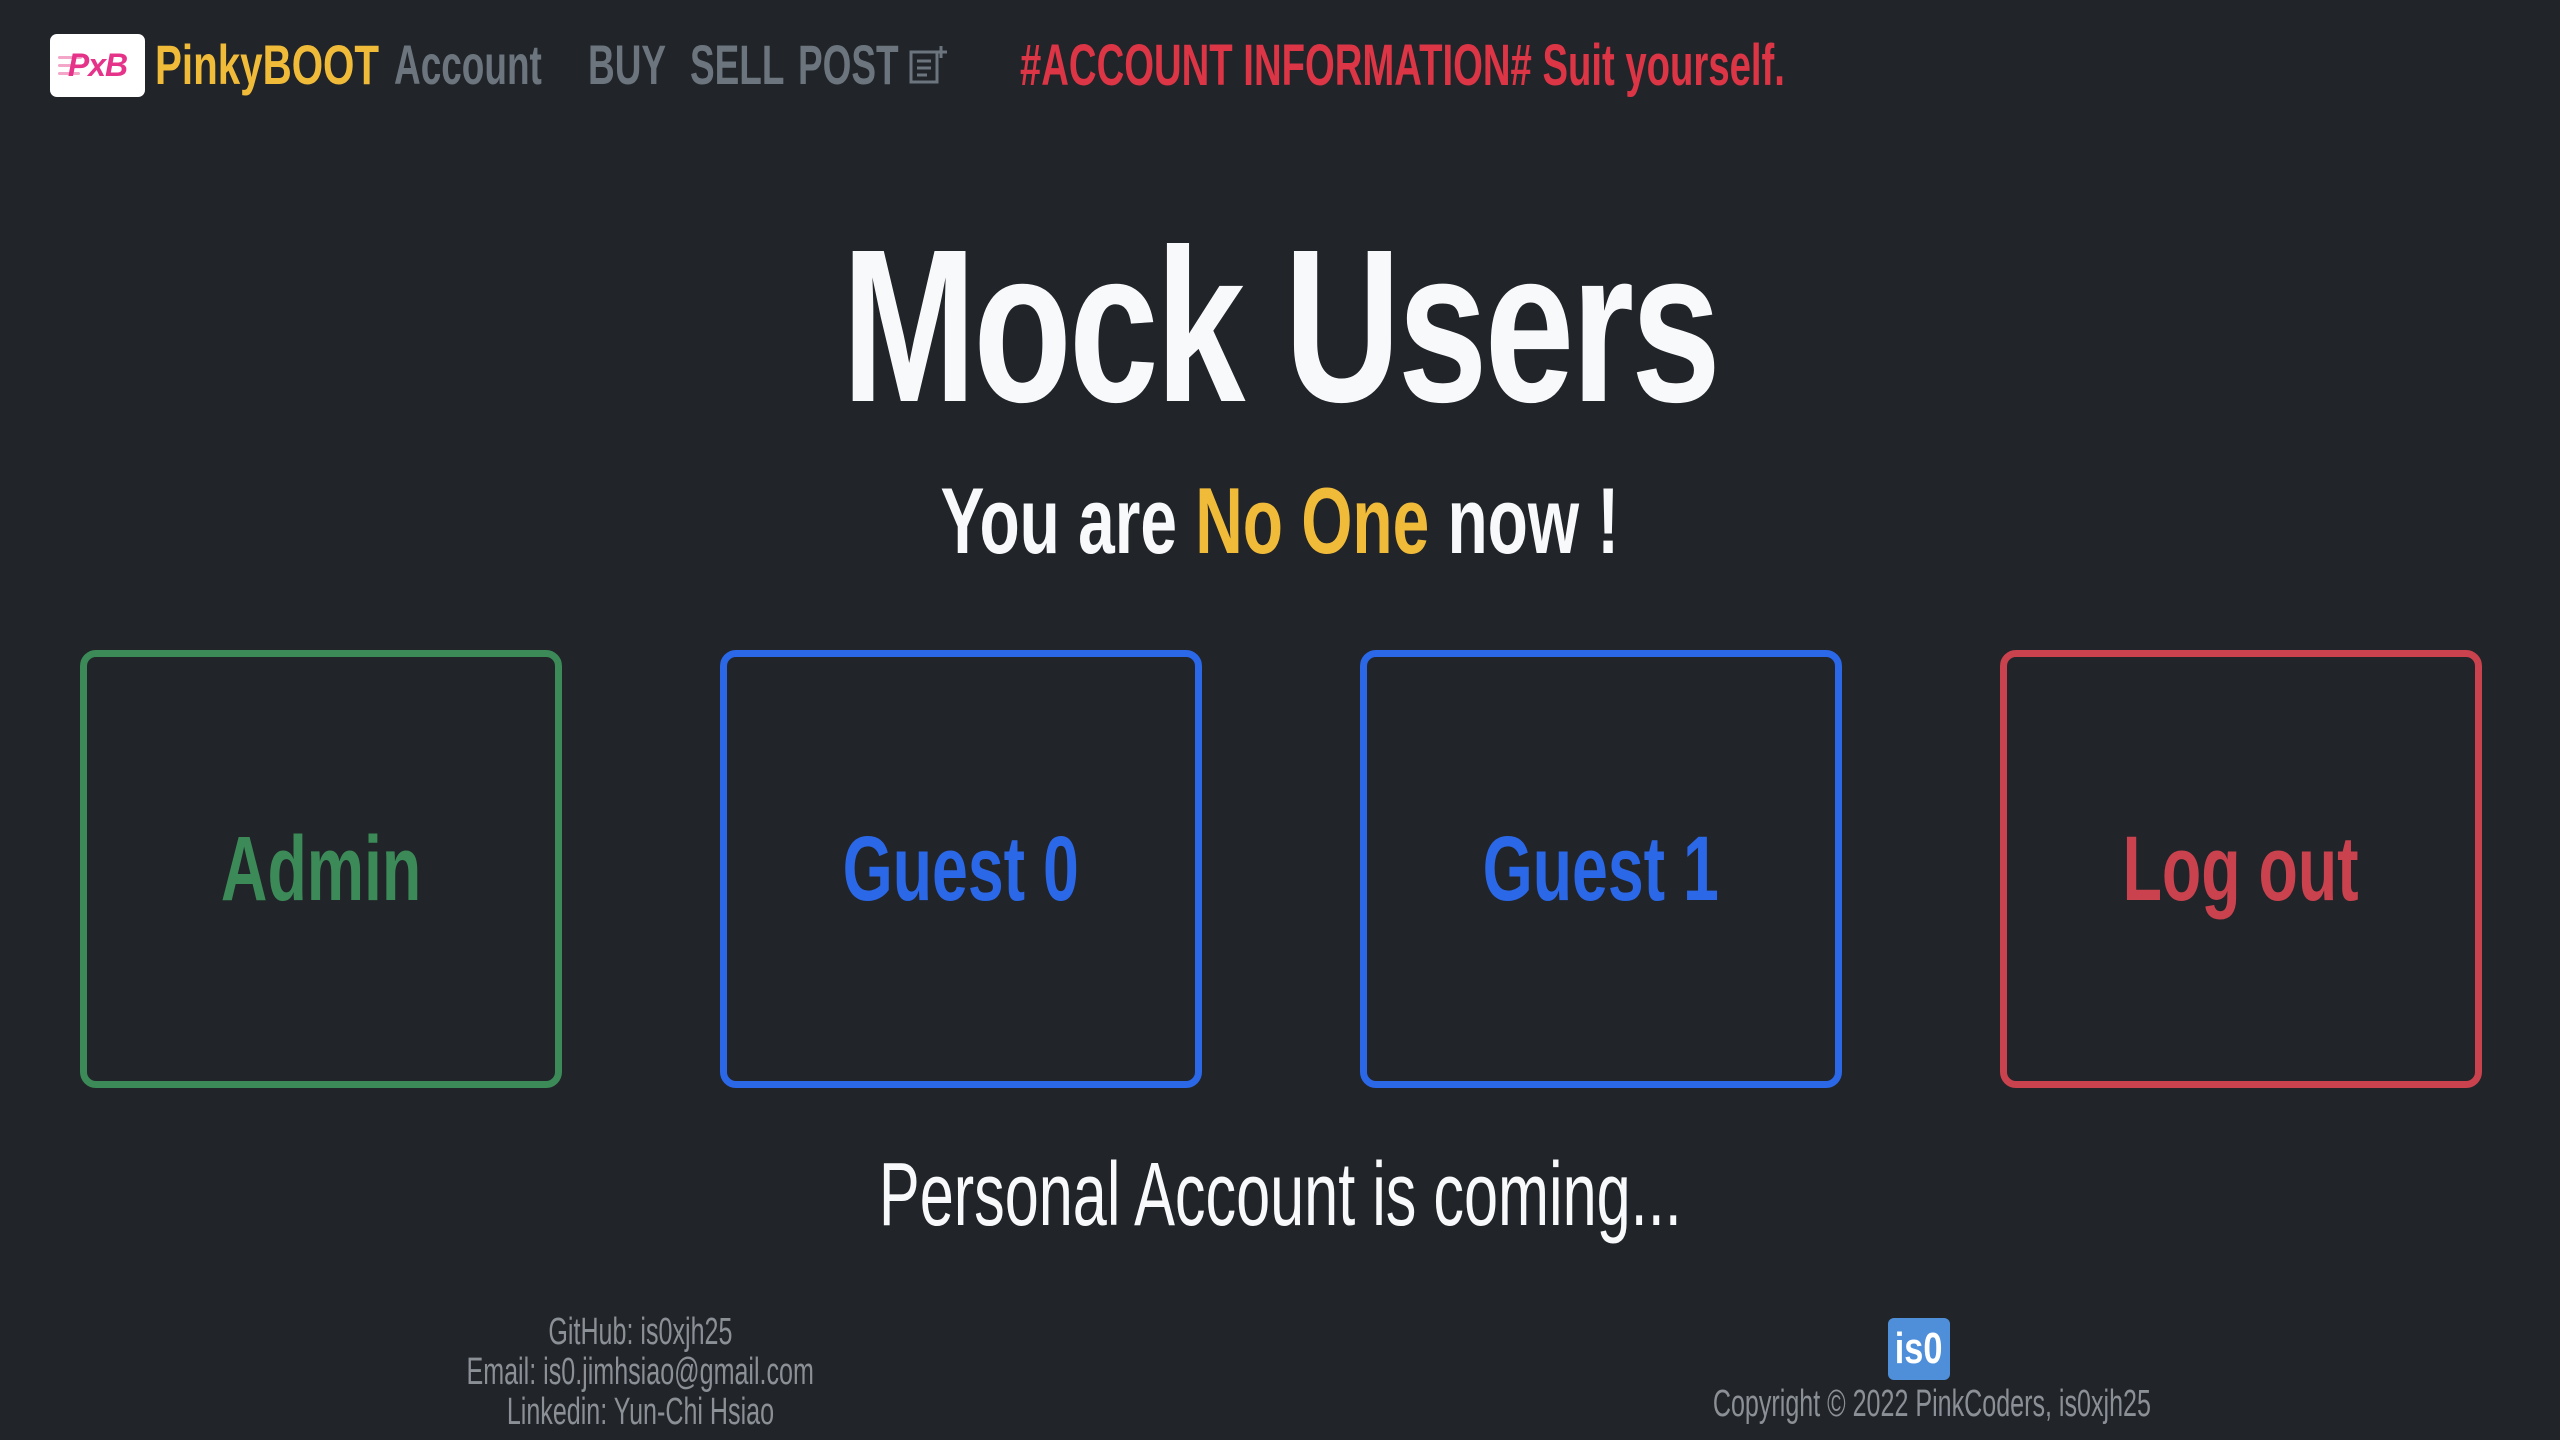 Image resolution: width=2560 pixels, height=1440 pixels. I want to click on status-text: You are No One now !, so click(1280, 521).